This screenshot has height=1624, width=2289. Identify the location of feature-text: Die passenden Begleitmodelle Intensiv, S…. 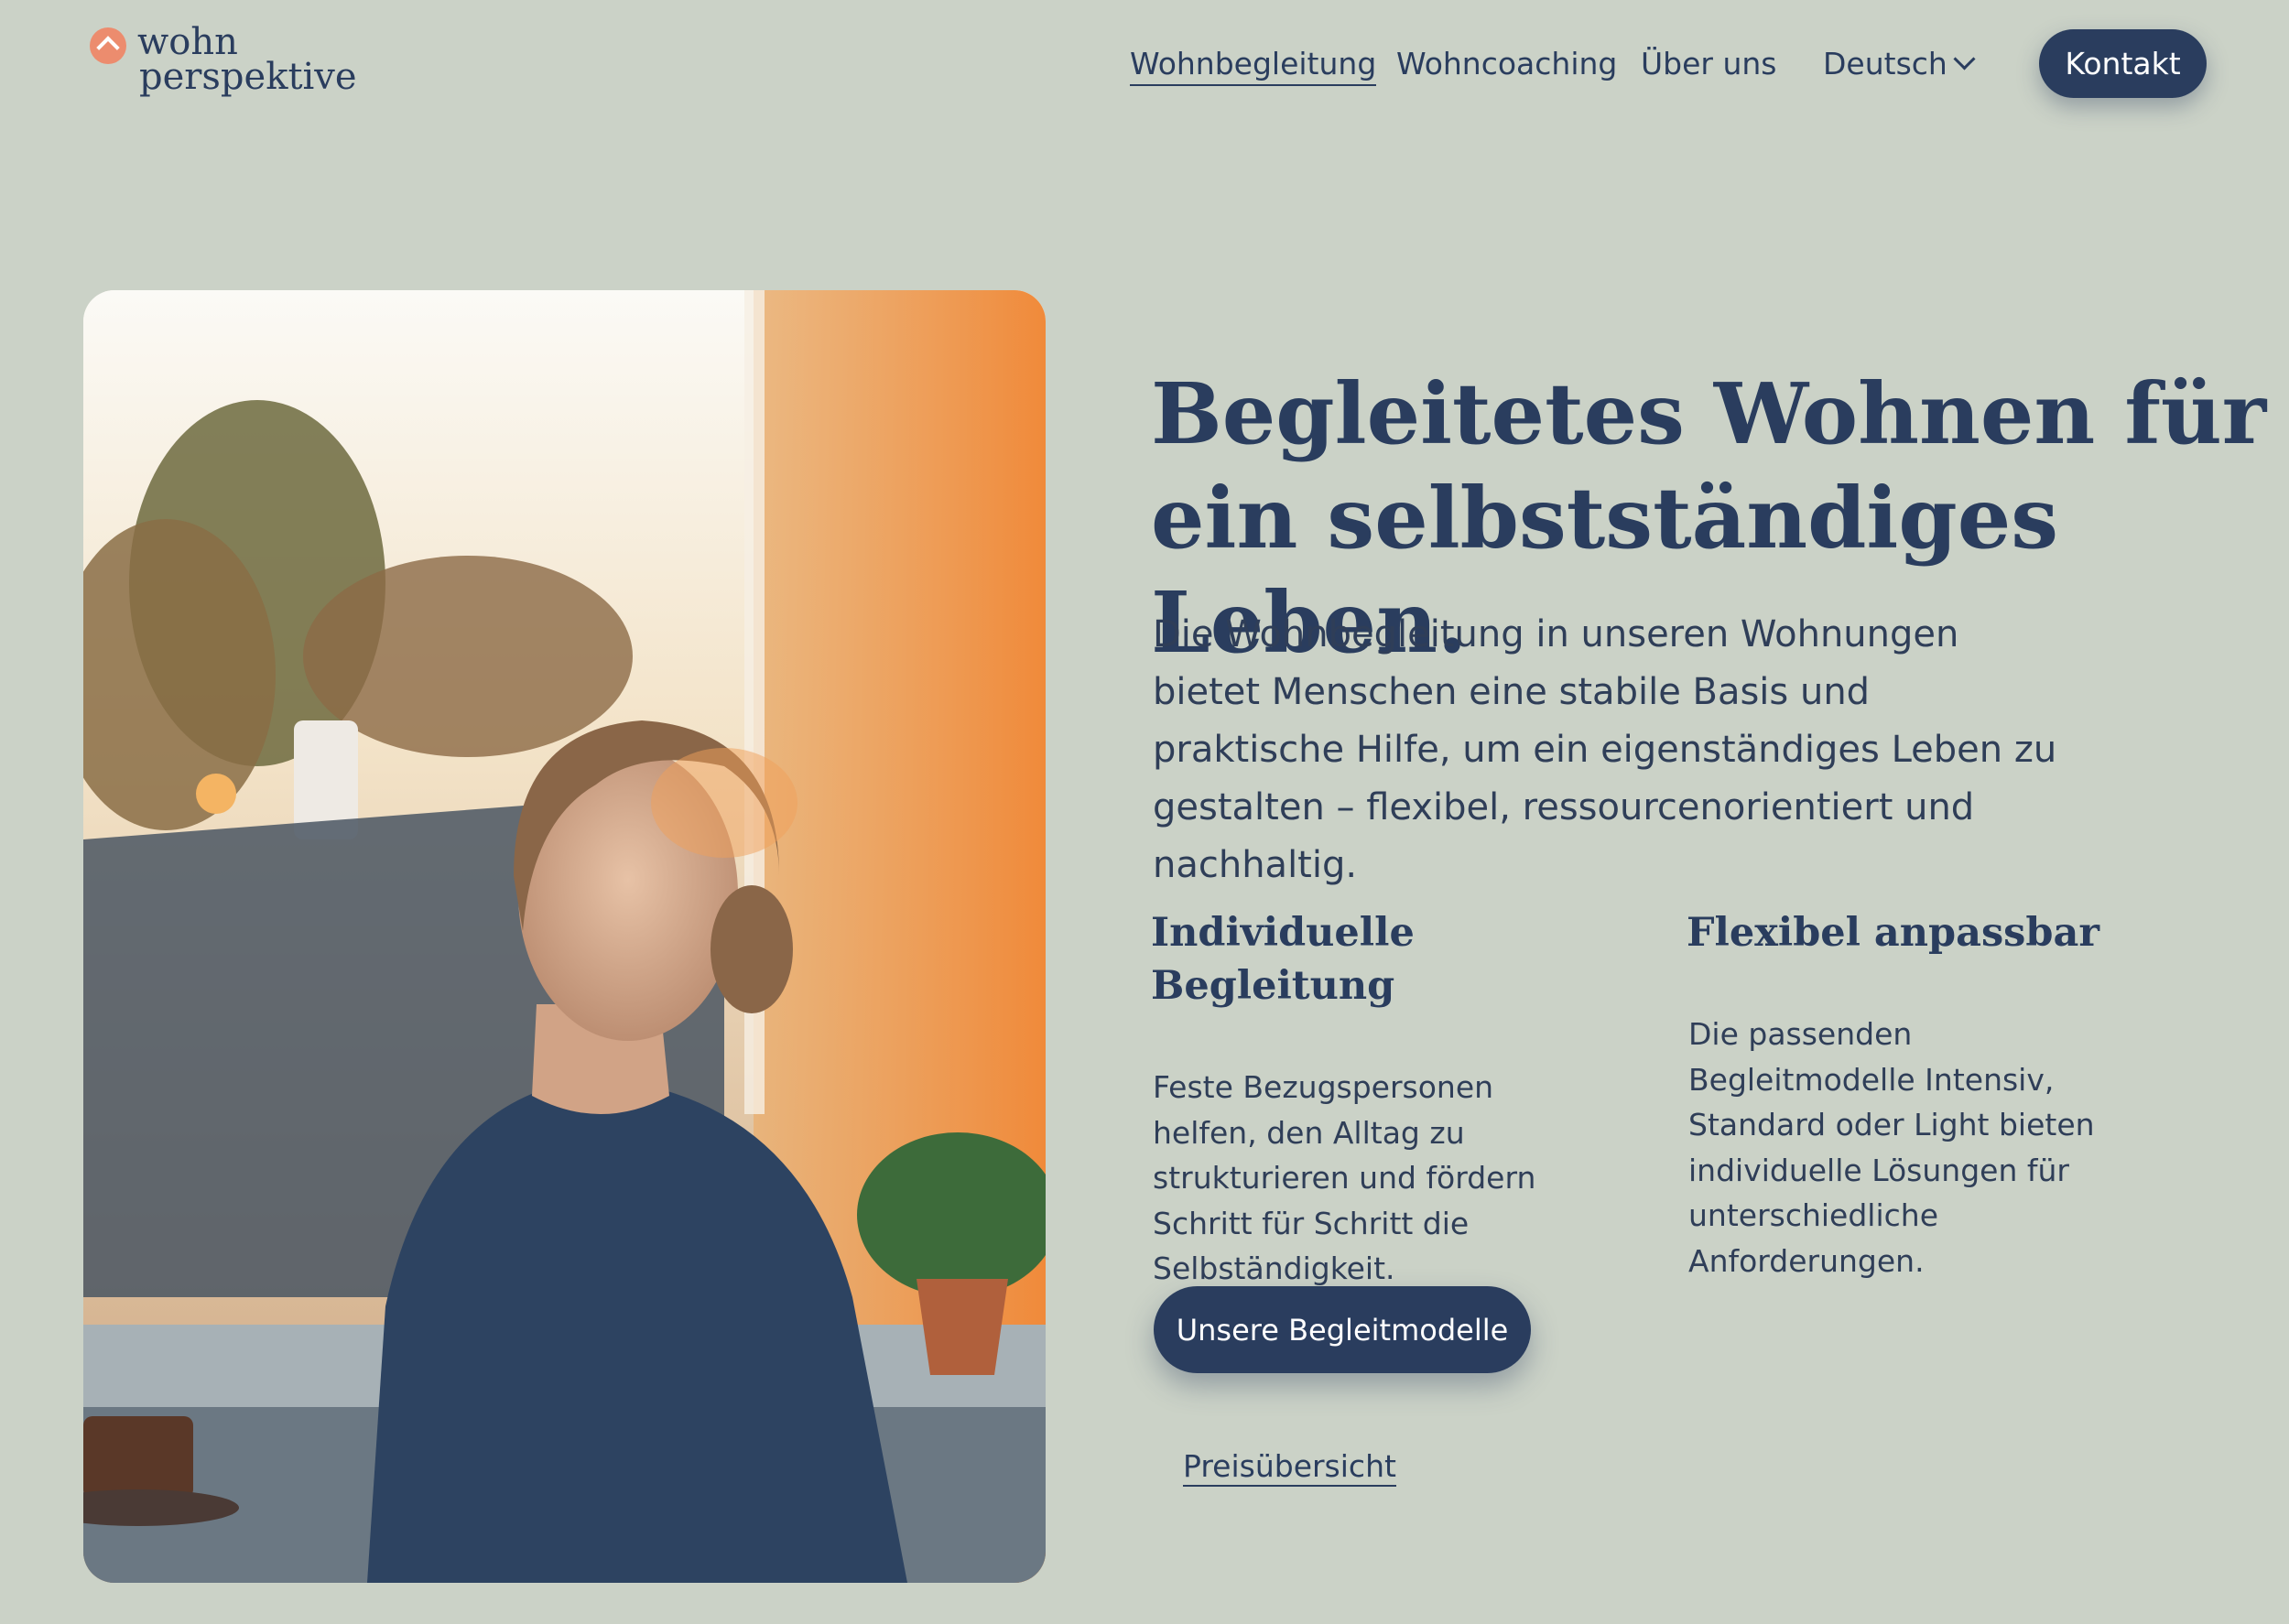
(1891, 1147).